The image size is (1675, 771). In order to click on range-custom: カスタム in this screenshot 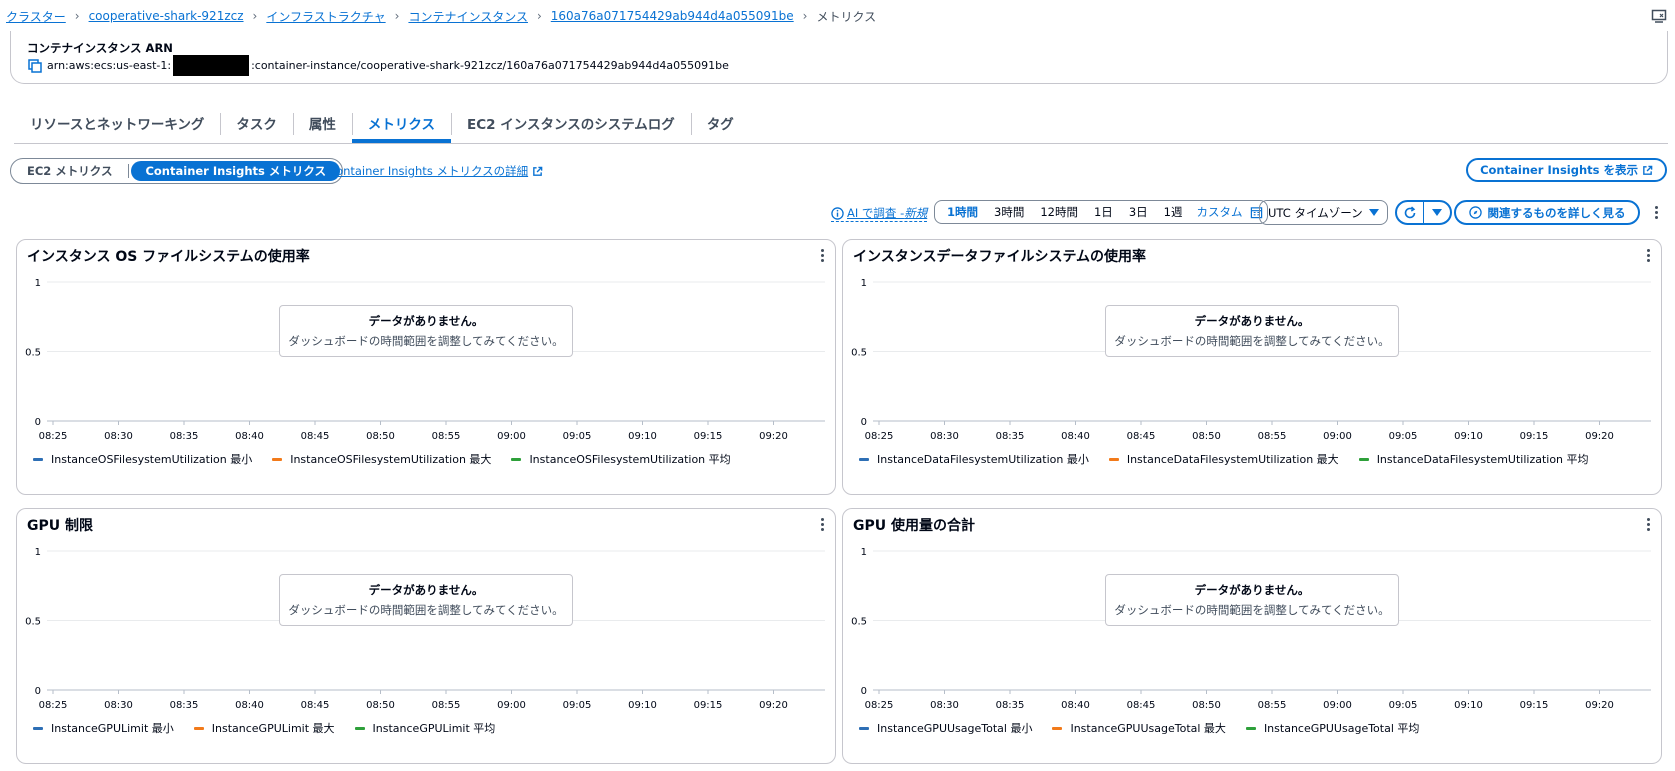, I will do `click(1218, 212)`.